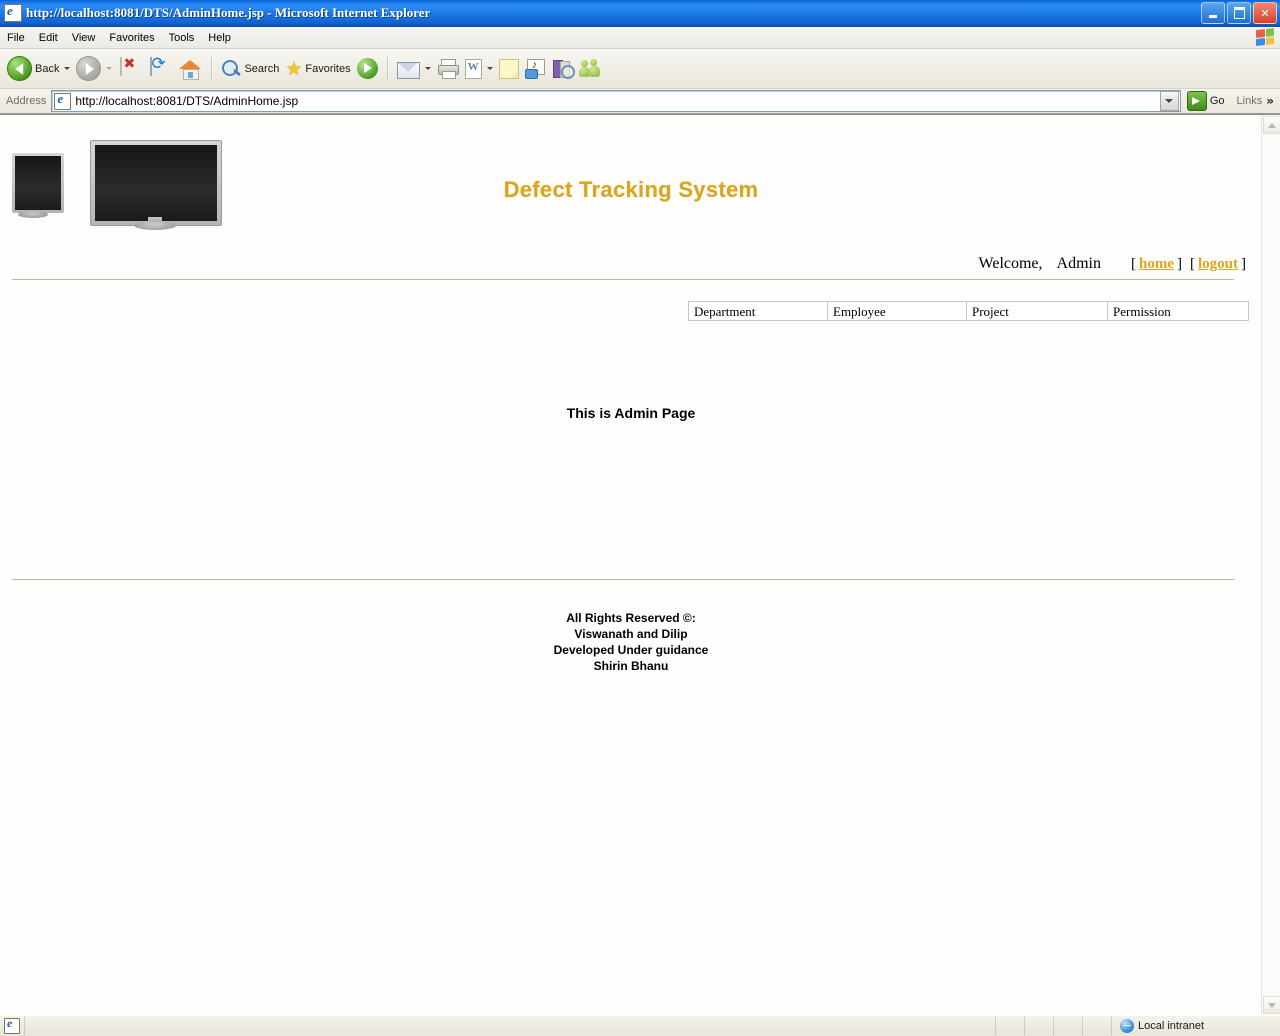 The image size is (1280, 1036). What do you see at coordinates (631, 666) in the screenshot?
I see `footer-line-guide-name: Shirin Bhanu` at bounding box center [631, 666].